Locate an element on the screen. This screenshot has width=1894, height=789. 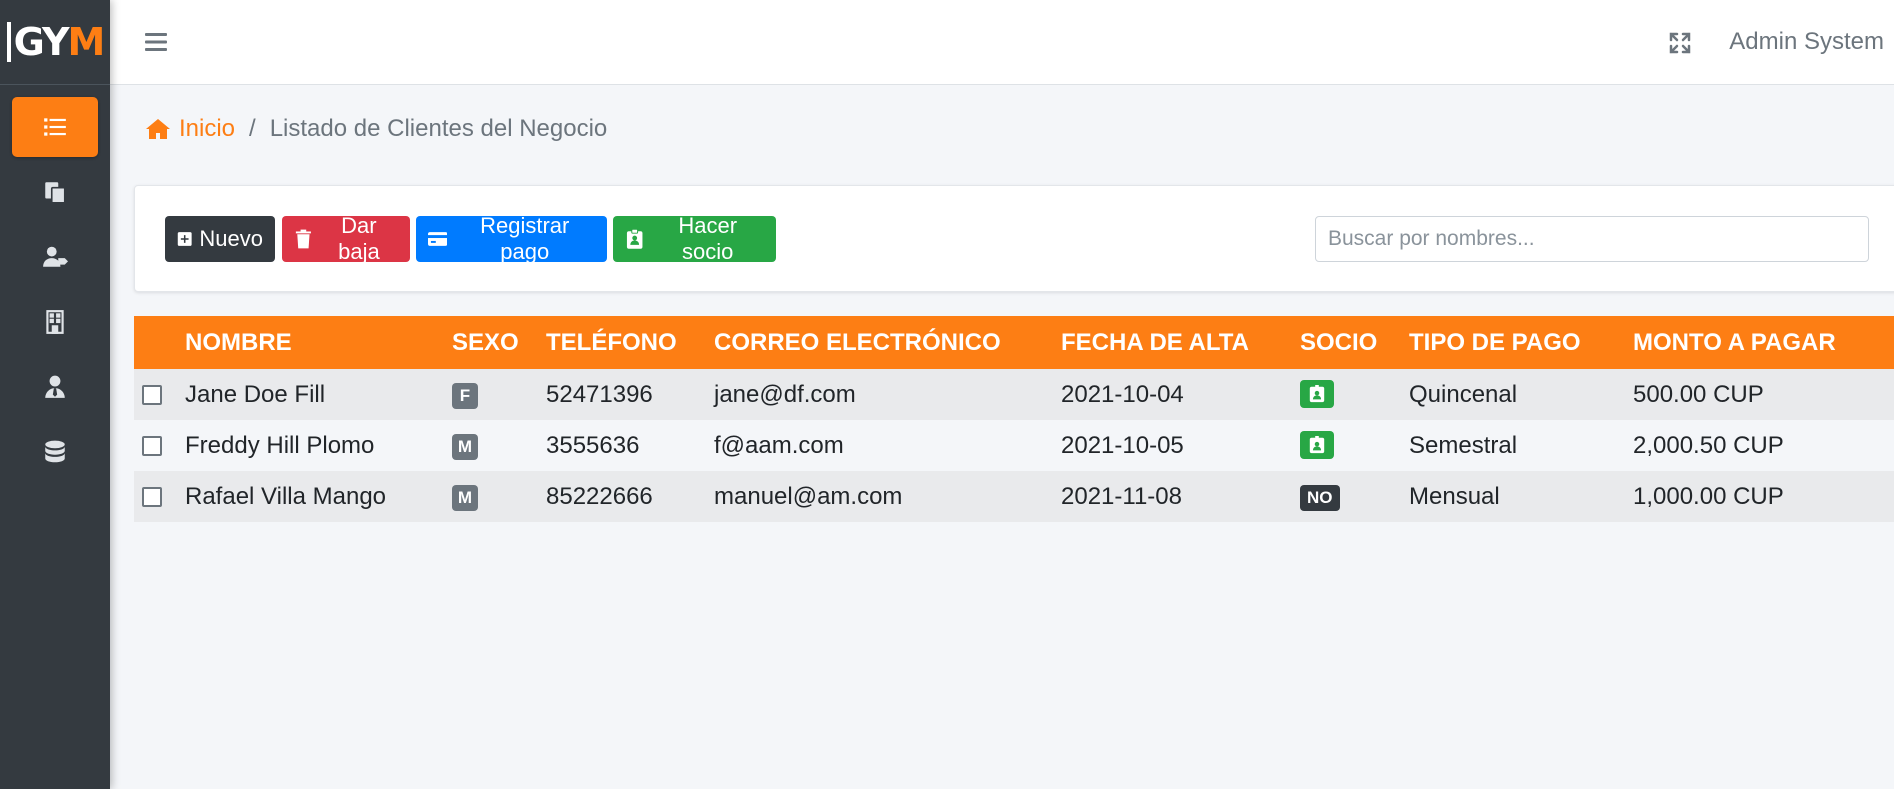
header-fecha: FECHA DE ALTA is located at coordinates (1180, 342).